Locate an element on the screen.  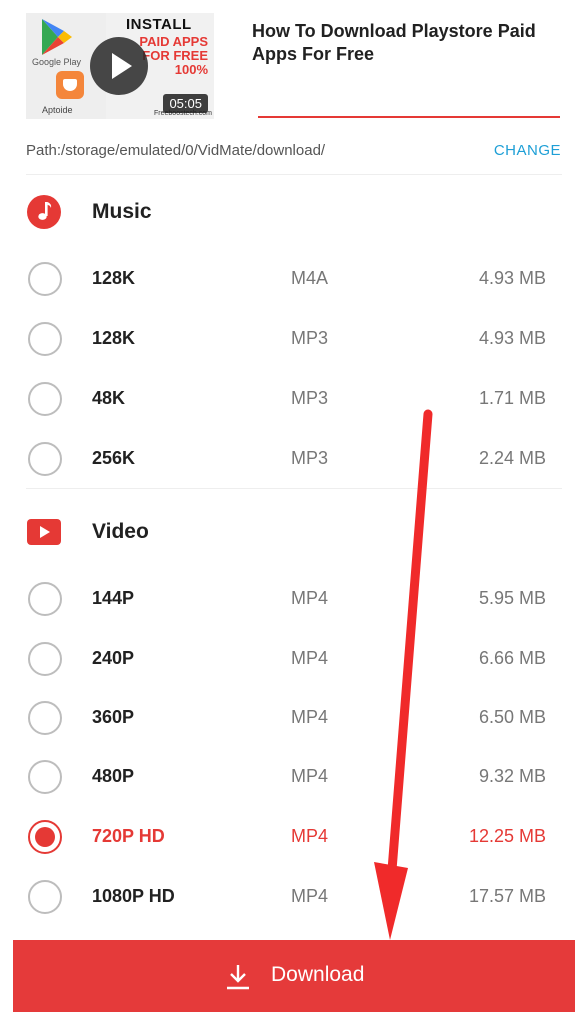
radio-button-checked is located at coordinates (45, 837).